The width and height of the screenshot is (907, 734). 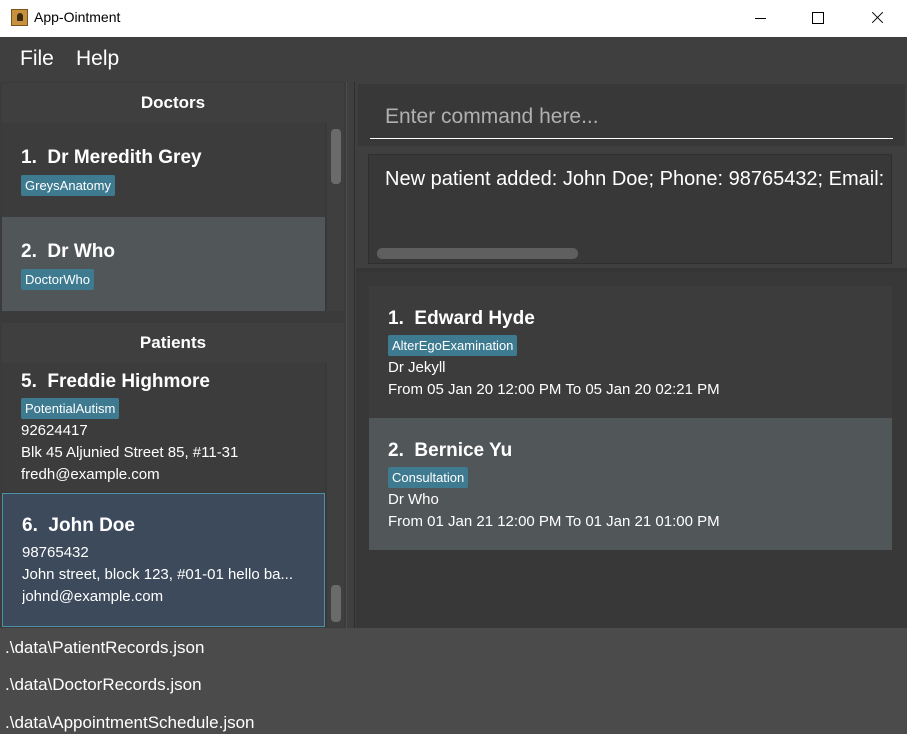 What do you see at coordinates (19, 17) in the screenshot?
I see `app-icon` at bounding box center [19, 17].